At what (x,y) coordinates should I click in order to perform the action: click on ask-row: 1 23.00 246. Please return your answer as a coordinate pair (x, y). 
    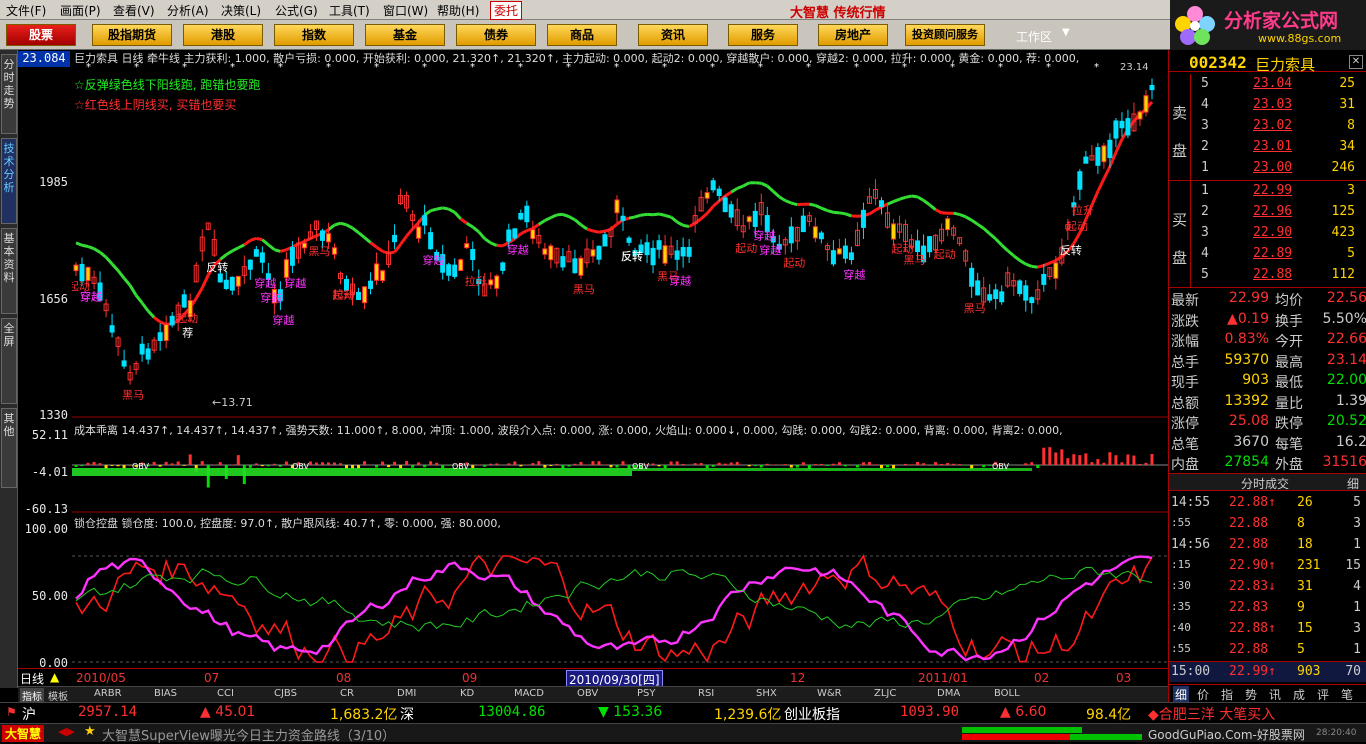
    Looking at the image, I should click on (1267, 168).